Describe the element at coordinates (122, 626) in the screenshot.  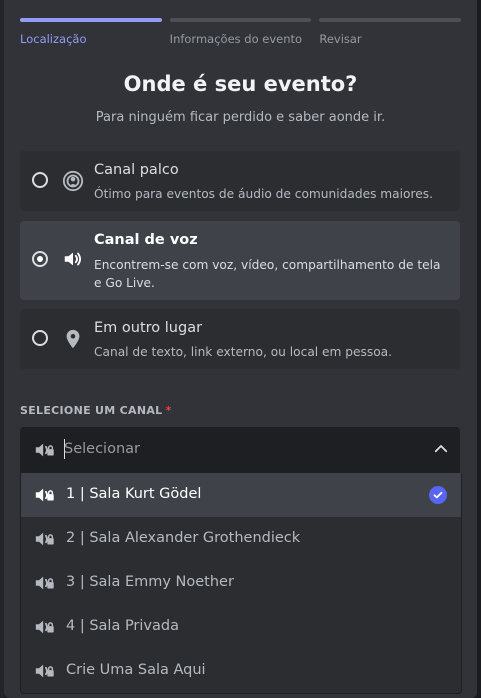
I see `item-label: 4 | Sala Privada` at that location.